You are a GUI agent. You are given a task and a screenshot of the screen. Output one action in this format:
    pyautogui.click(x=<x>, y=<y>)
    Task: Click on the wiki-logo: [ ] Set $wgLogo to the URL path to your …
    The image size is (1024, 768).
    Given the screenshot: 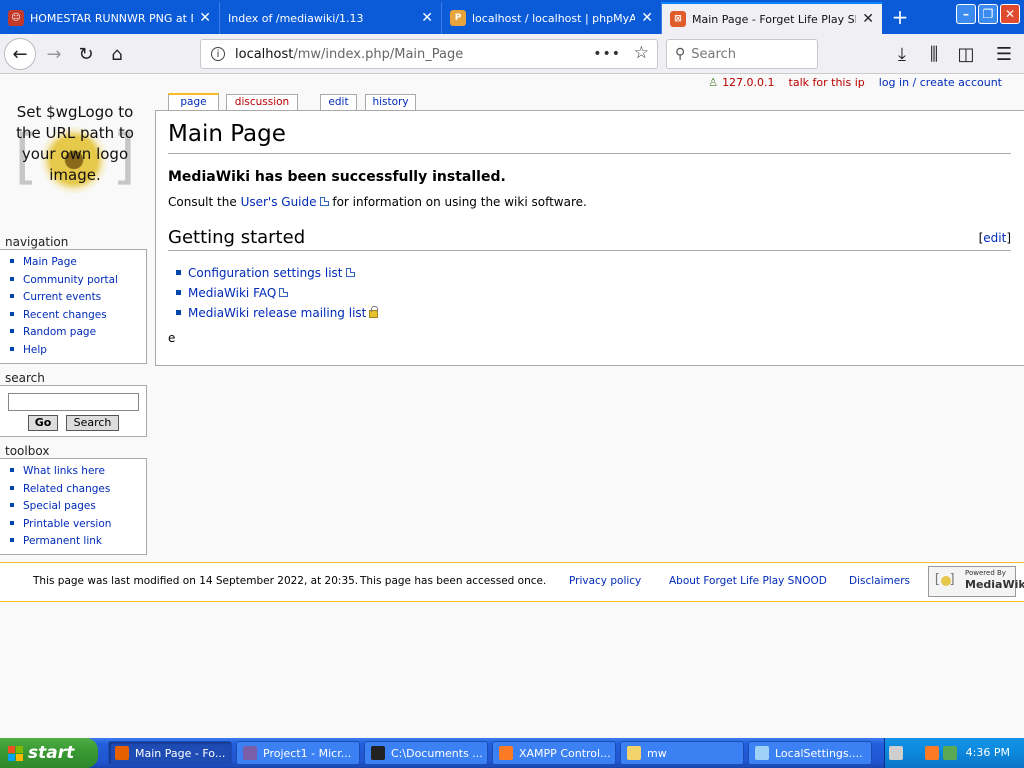 What is the action you would take?
    pyautogui.click(x=75, y=162)
    